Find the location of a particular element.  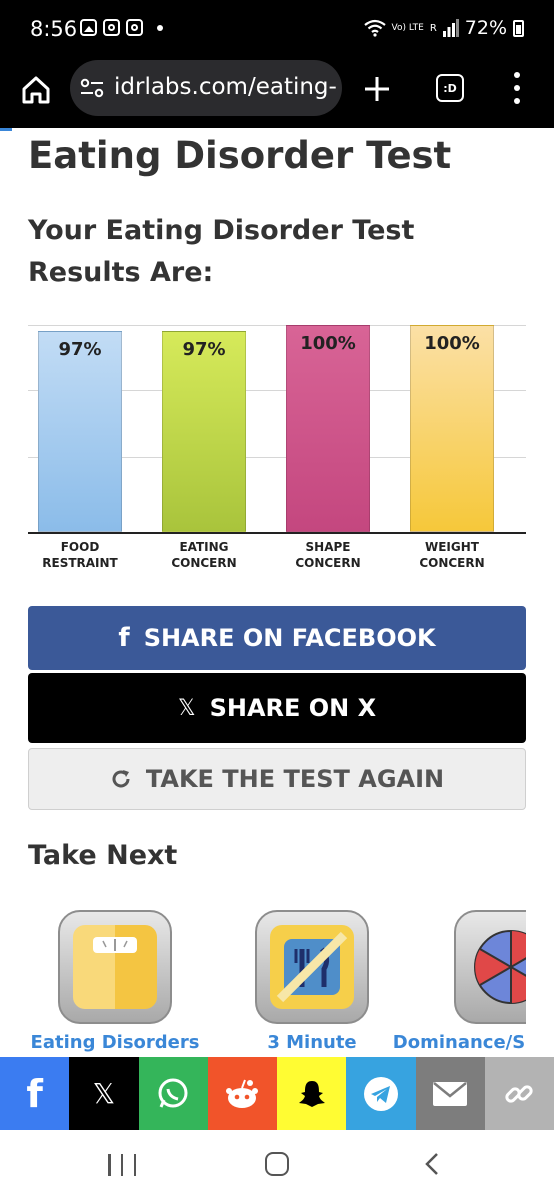

retake-test-label: TAKE THE TEST AGAIN is located at coordinates (295, 779).